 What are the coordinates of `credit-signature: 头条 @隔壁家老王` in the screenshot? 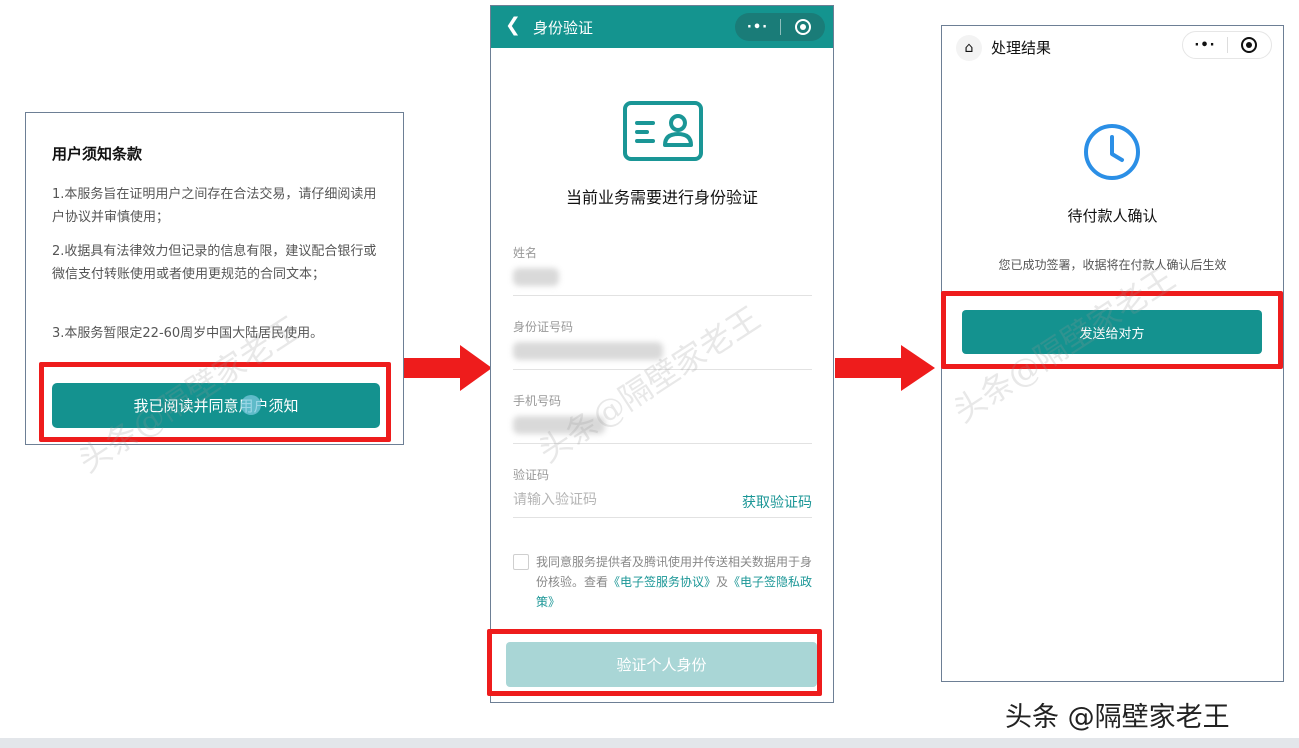 It's located at (1117, 717).